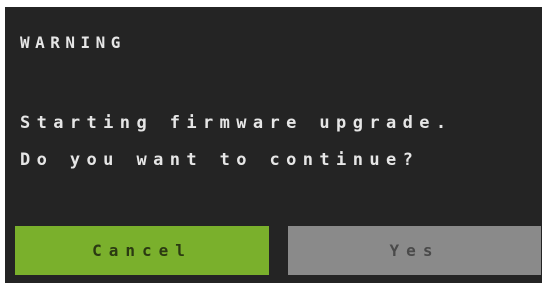 This screenshot has height=287, width=545. Describe the element at coordinates (236, 123) in the screenshot. I see `dialog-message-line-1: Starting firmware upgrade.` at that location.